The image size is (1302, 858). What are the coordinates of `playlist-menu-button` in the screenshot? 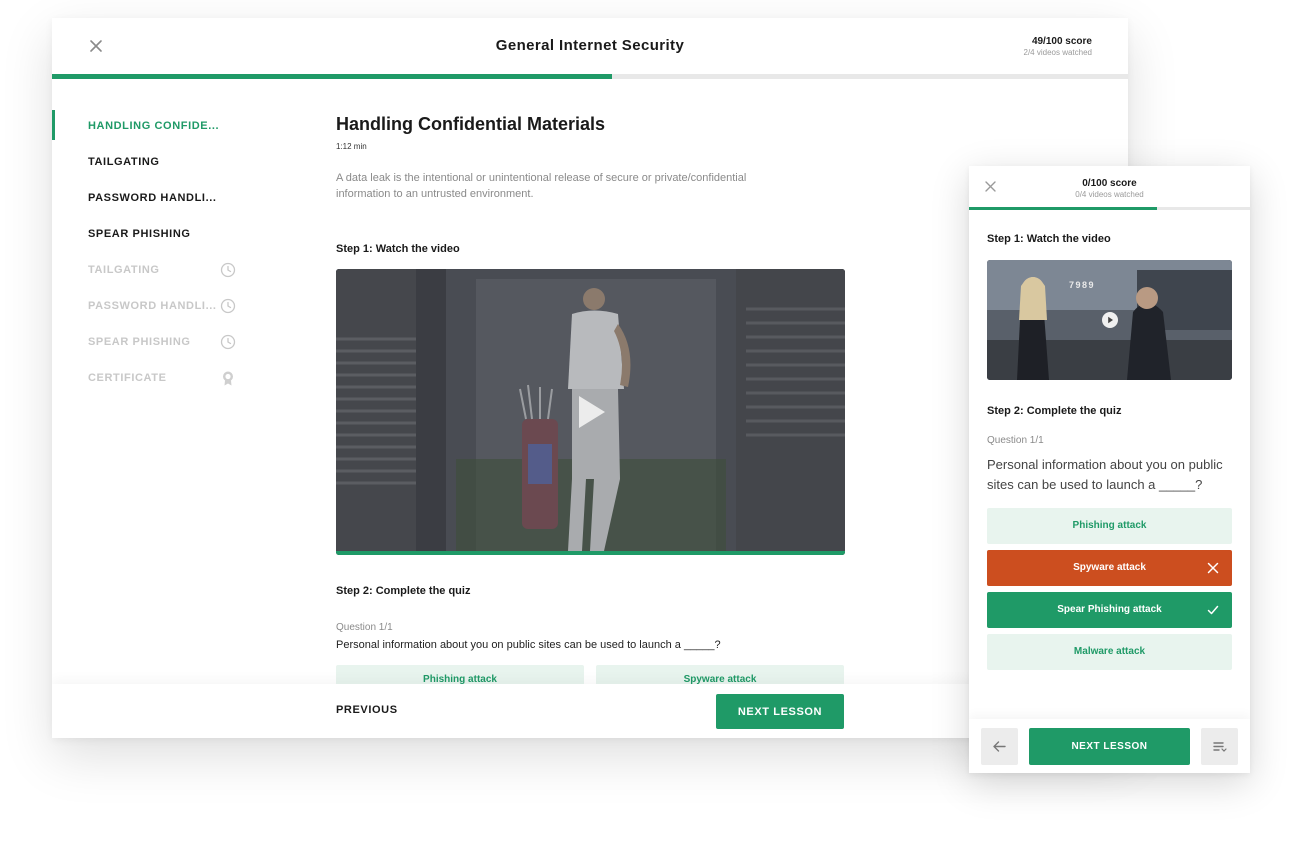 It's located at (1219, 746).